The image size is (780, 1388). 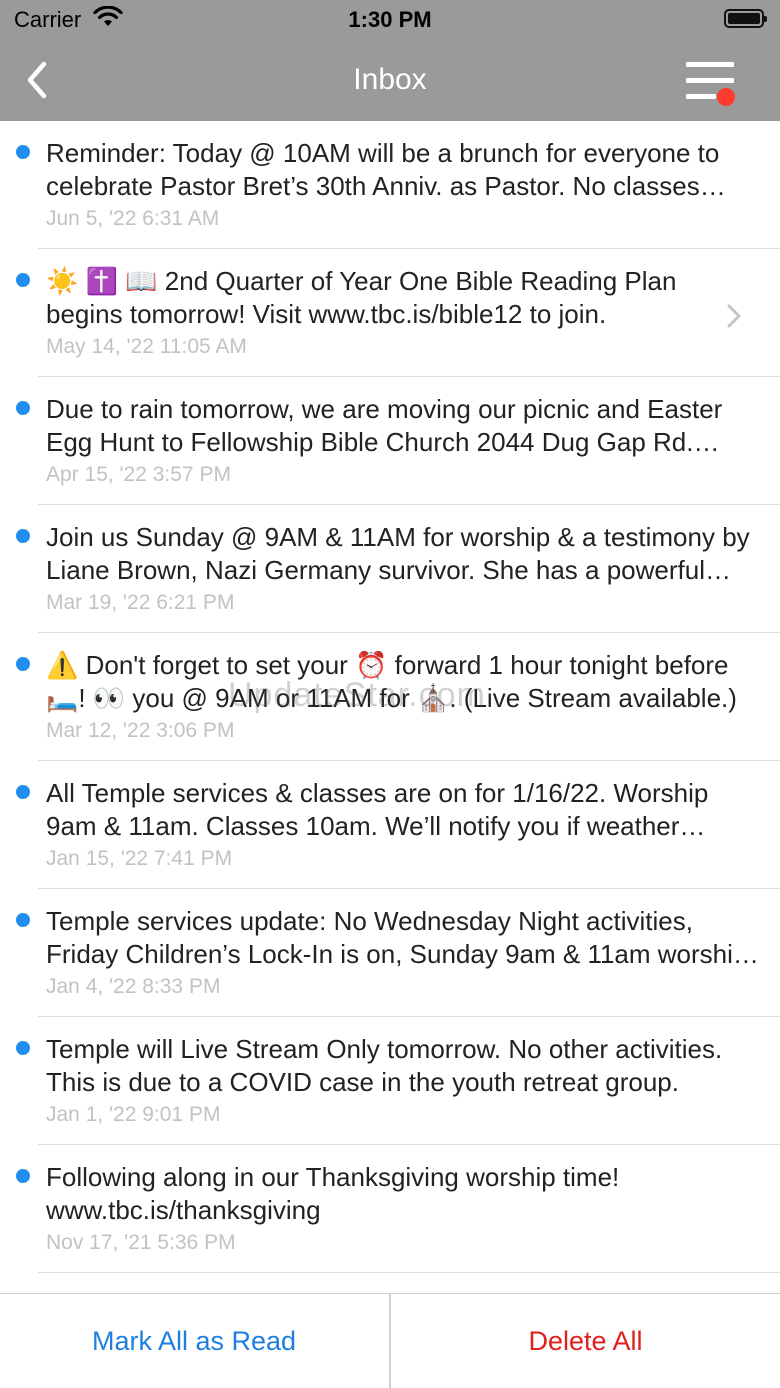 What do you see at coordinates (133, 1114) in the screenshot?
I see `message-date: Jan 1, '22 9:01 PM` at bounding box center [133, 1114].